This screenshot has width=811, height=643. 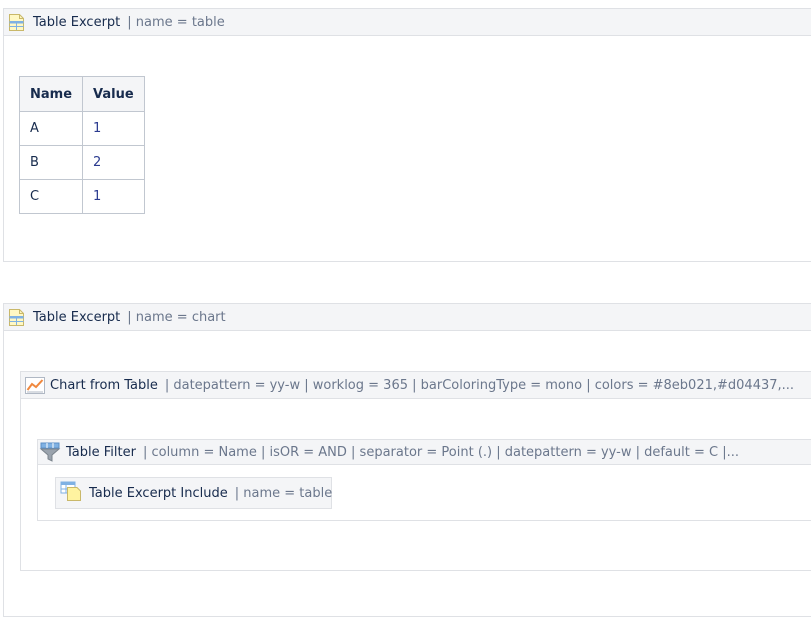 What do you see at coordinates (113, 94) in the screenshot?
I see `column-header-value: Value` at bounding box center [113, 94].